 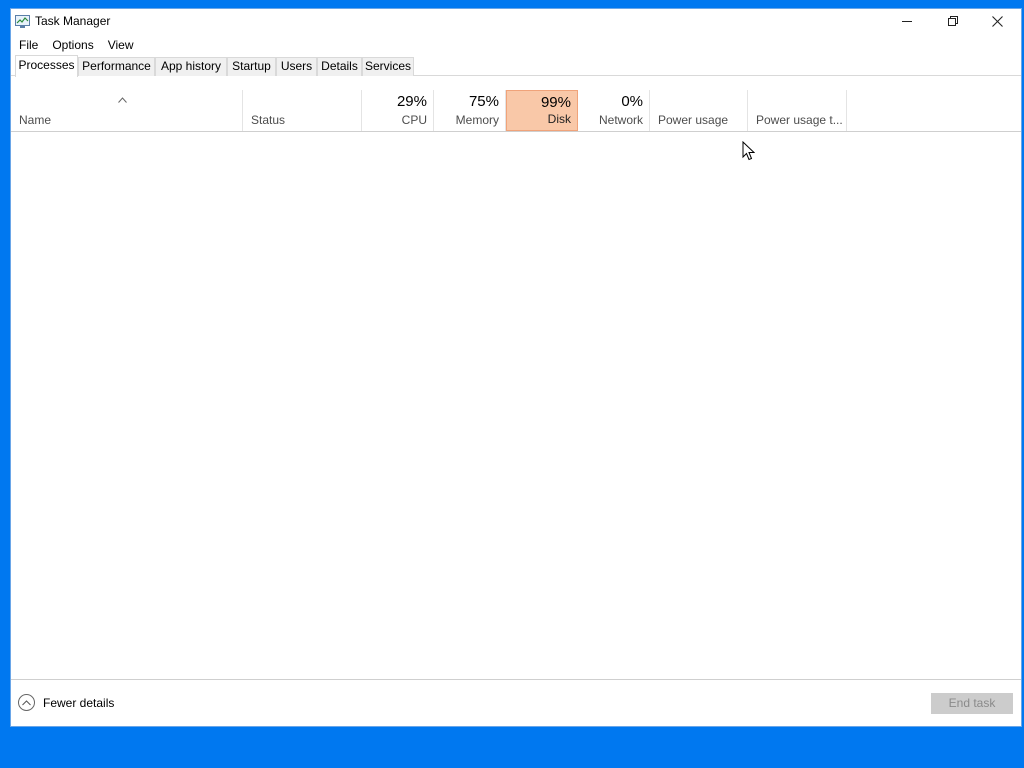 I want to click on column-cpu: 29% CPU, so click(x=398, y=110).